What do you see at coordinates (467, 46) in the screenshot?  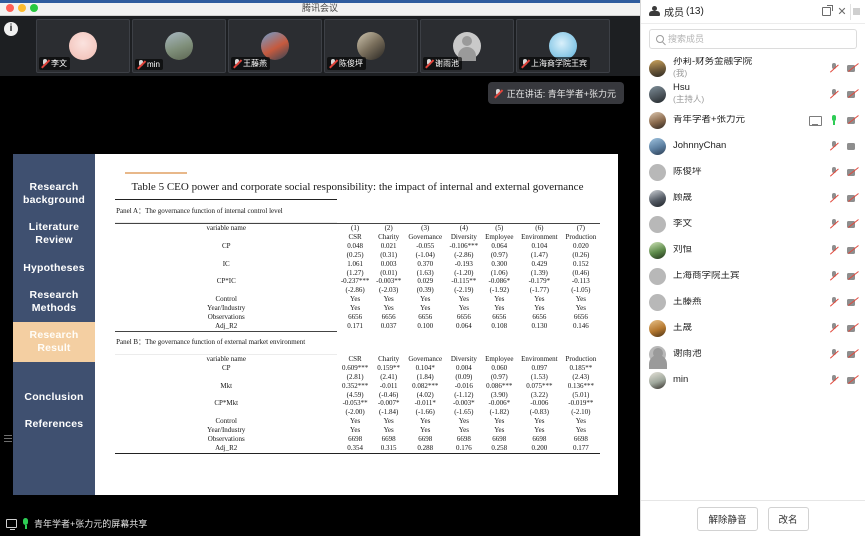 I see `video-thumbnail: 谢雨池` at bounding box center [467, 46].